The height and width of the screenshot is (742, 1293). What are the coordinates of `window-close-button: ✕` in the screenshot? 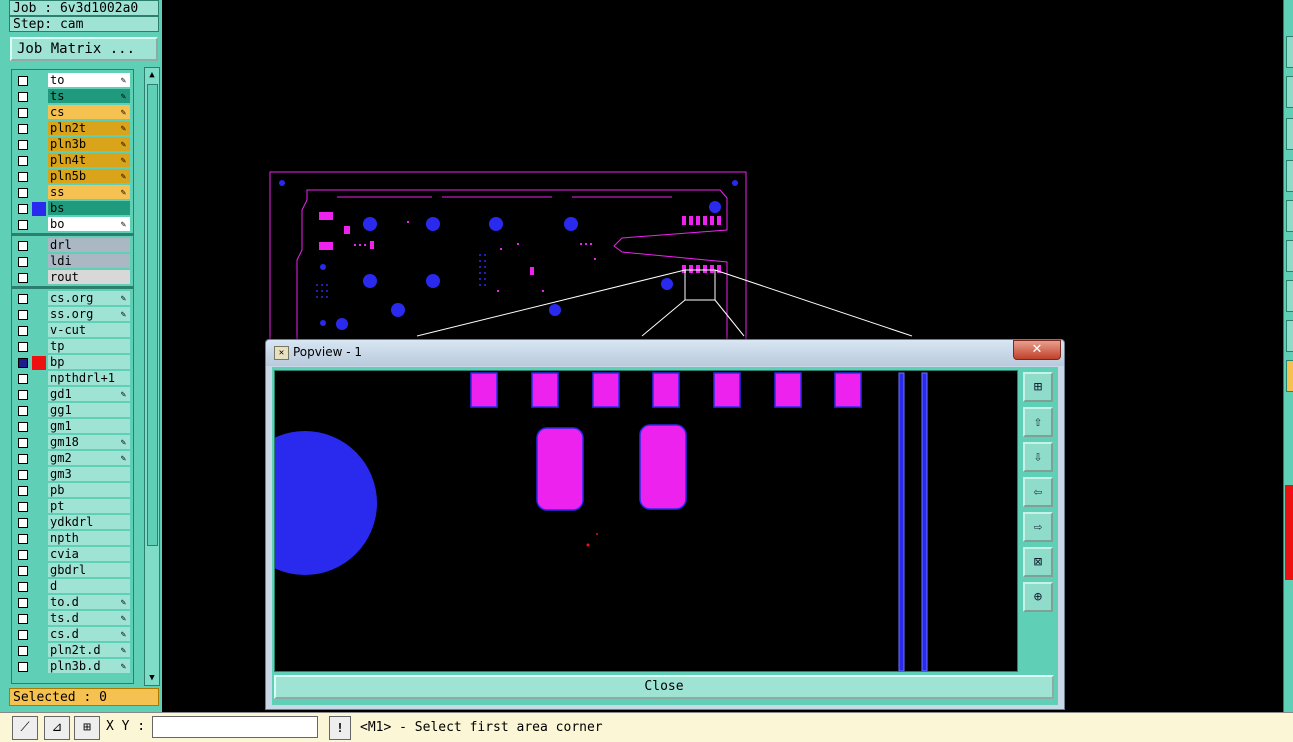 It's located at (1037, 350).